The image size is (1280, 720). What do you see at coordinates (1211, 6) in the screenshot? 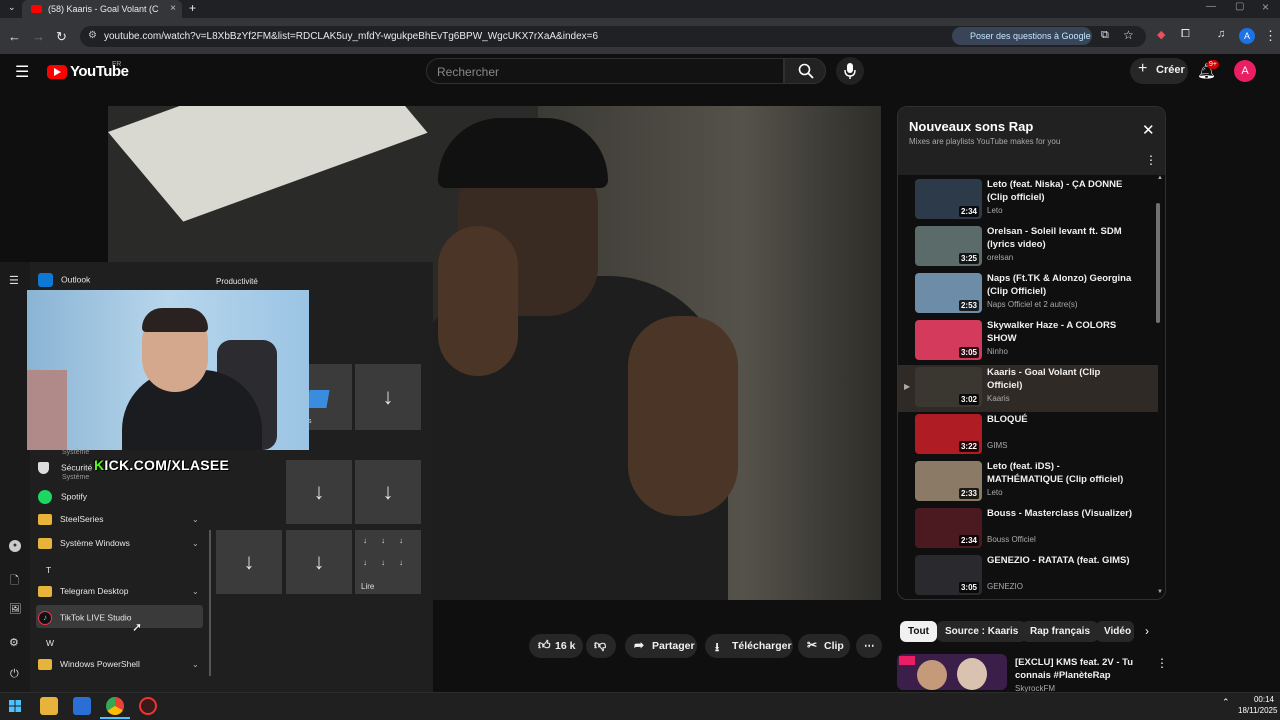
I see `minimize-icon: —` at bounding box center [1211, 6].